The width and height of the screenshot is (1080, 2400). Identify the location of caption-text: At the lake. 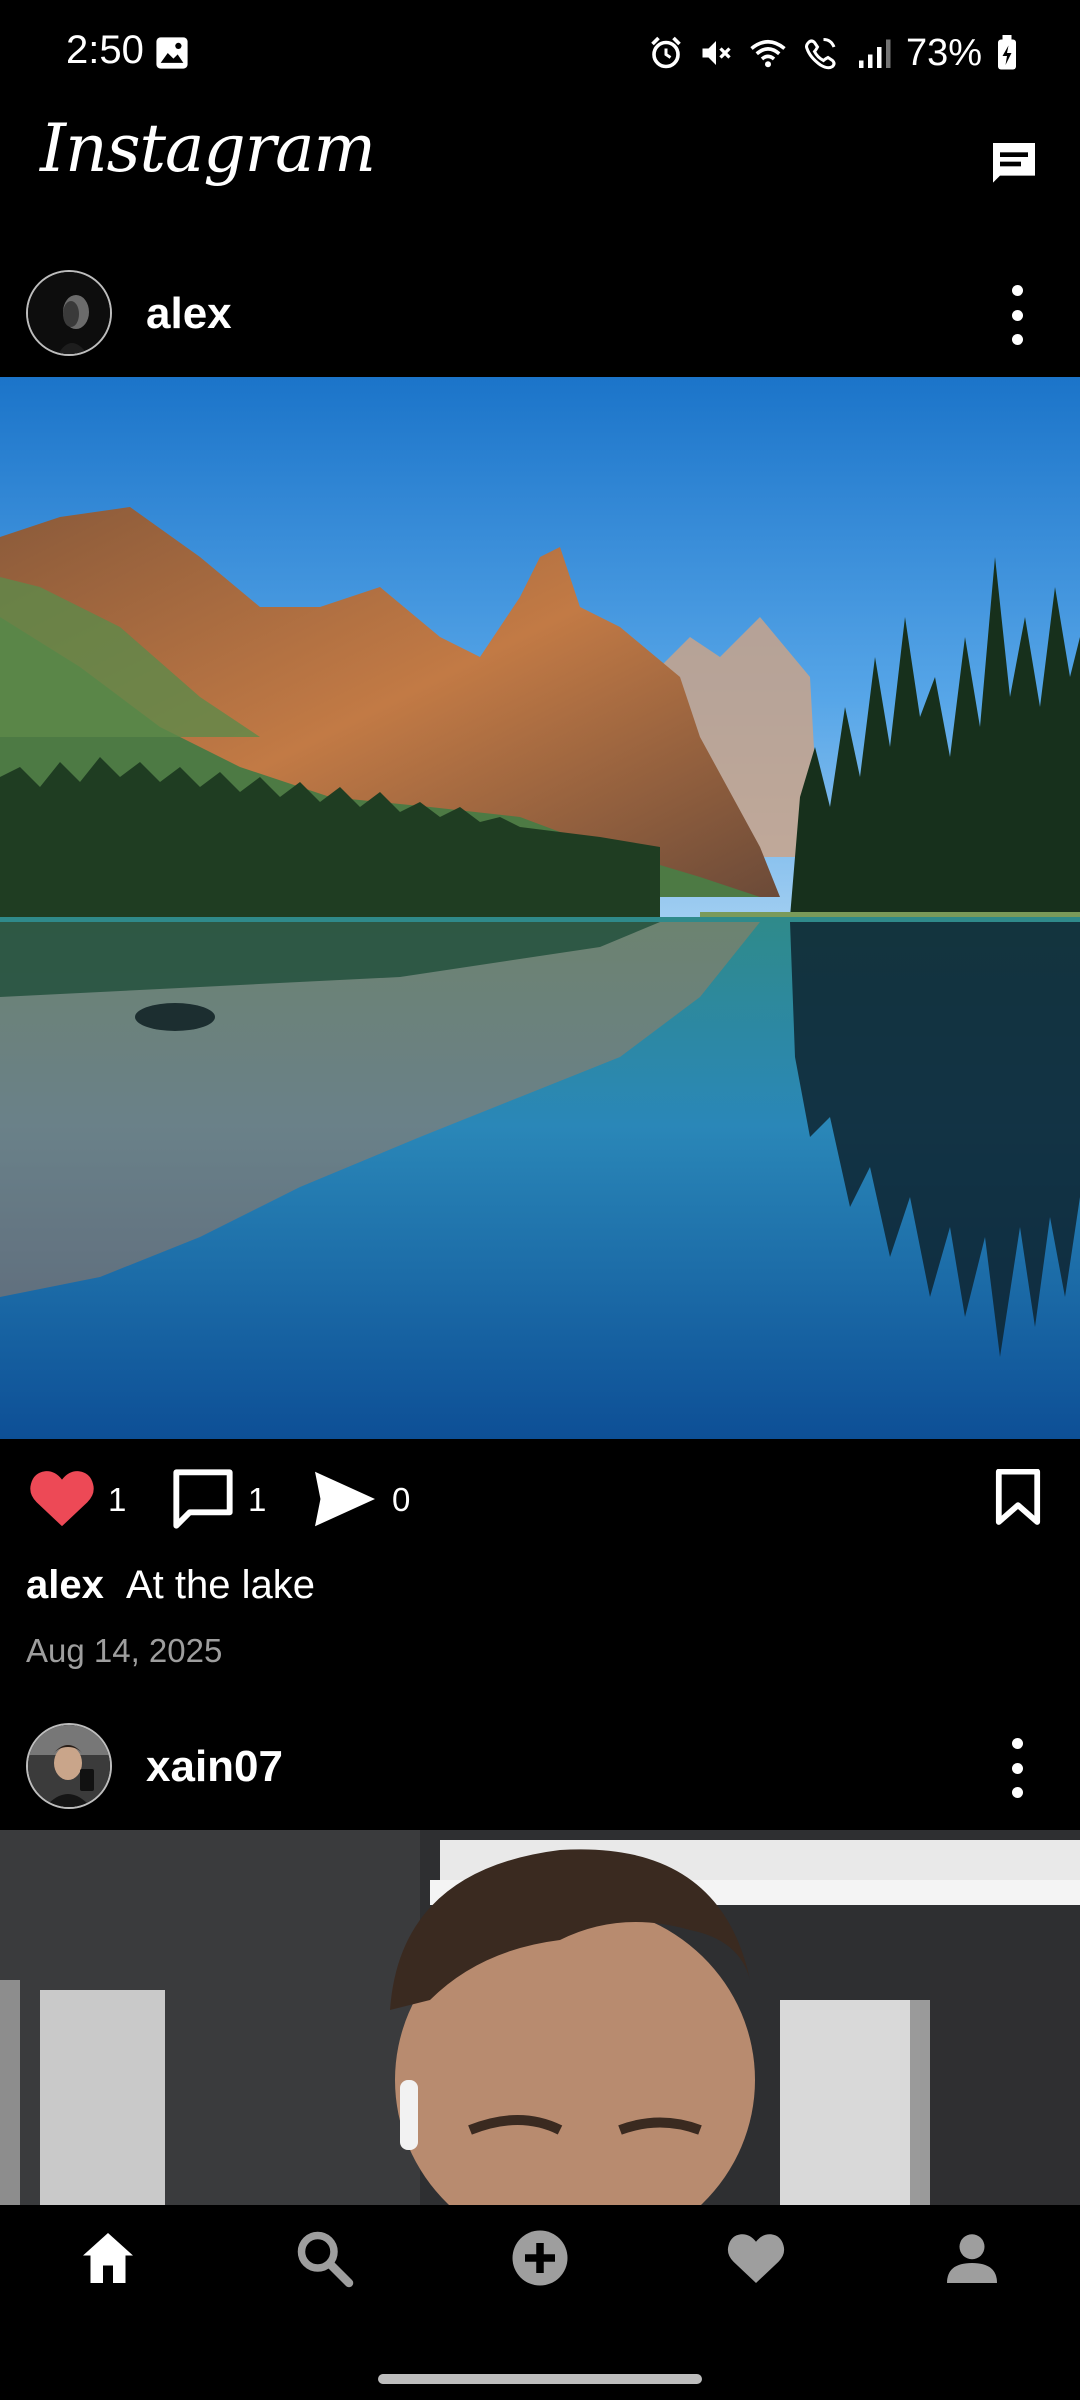
(221, 1585).